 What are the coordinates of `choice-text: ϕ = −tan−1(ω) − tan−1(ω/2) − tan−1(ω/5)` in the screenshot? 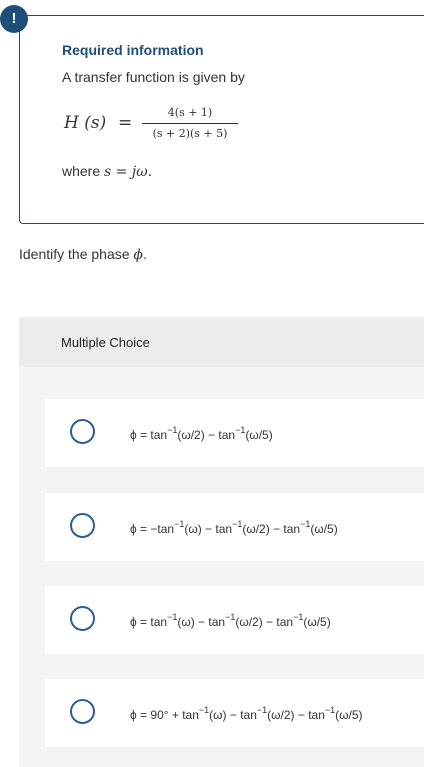 It's located at (234, 527).